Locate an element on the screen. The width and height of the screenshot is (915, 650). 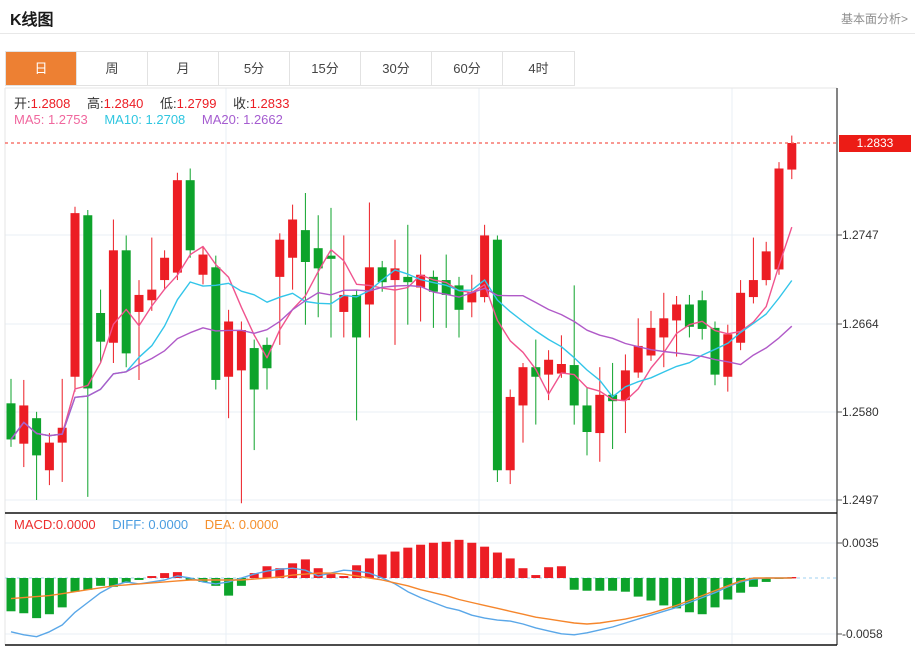
close-label: 收: is located at coordinates (241, 103).